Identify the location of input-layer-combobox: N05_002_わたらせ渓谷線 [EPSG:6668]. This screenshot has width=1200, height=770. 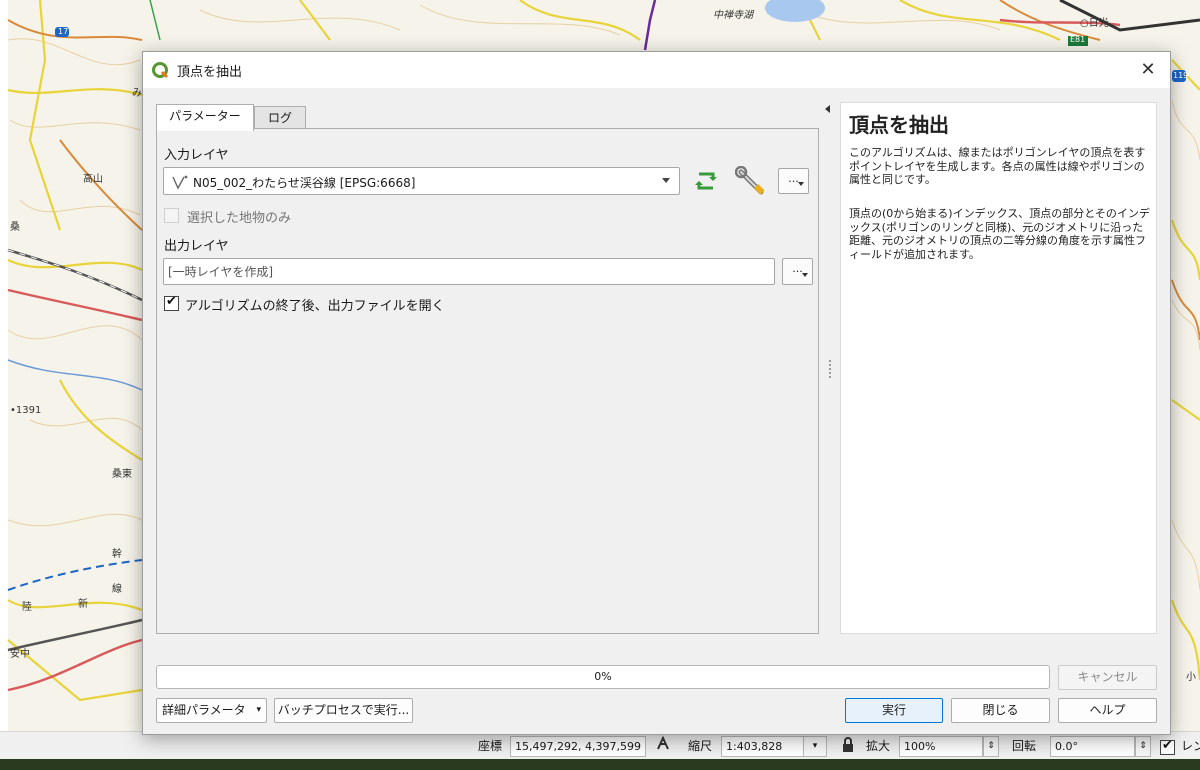
(421, 181).